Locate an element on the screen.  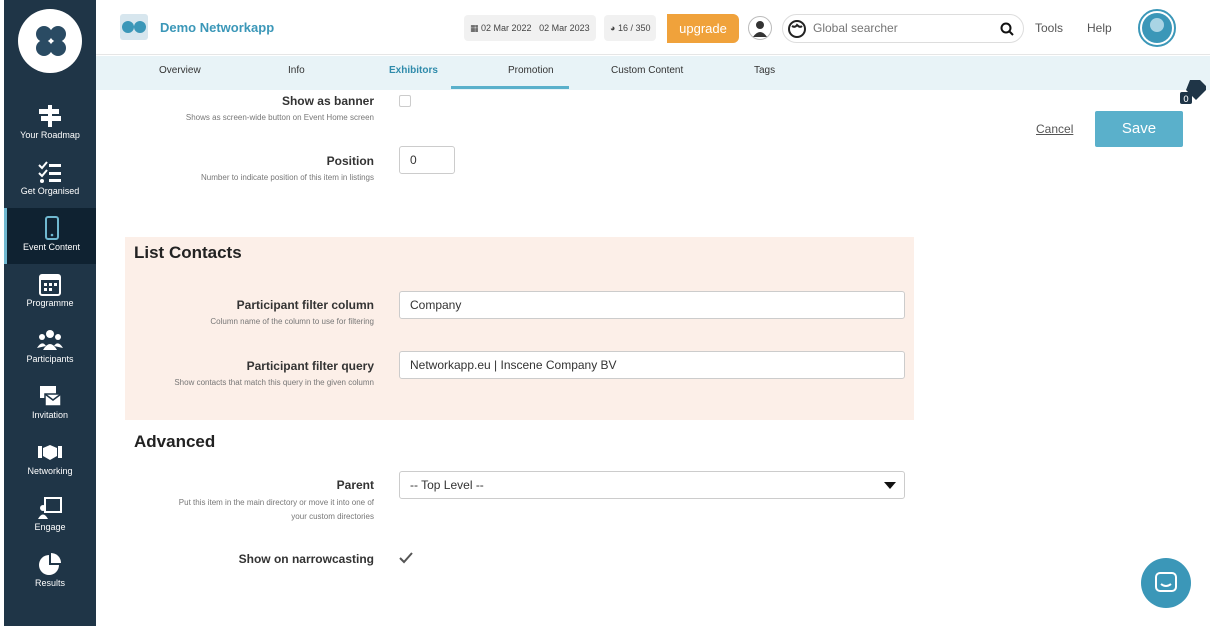
tab-info: Info is located at coordinates (296, 70).